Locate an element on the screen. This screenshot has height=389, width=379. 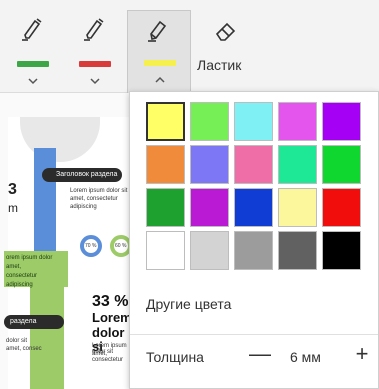
doc-text-line: Lorem ipsum dolor sit is located at coordinates (99, 191).